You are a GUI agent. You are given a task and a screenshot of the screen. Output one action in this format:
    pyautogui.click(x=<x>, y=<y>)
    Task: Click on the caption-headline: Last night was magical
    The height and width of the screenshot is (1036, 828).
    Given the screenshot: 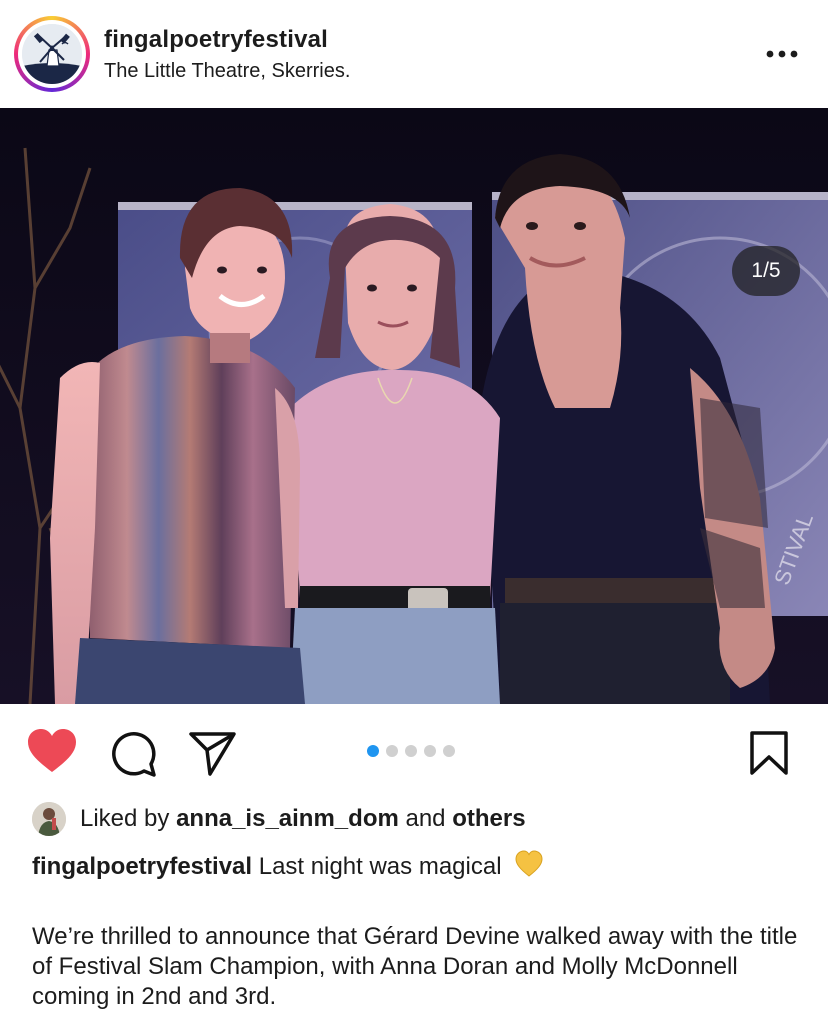 What is the action you would take?
    pyautogui.click(x=380, y=866)
    